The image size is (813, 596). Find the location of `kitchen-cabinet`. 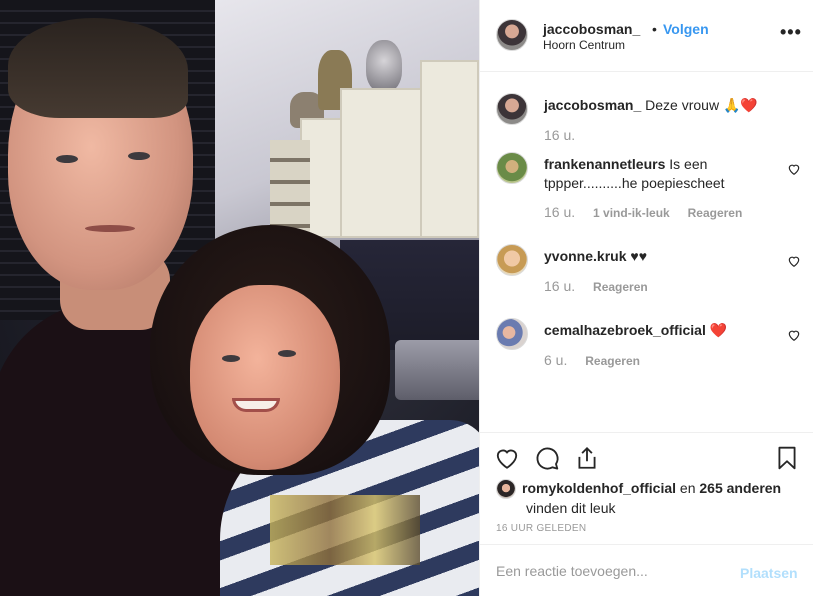

kitchen-cabinet is located at coordinates (449, 149).